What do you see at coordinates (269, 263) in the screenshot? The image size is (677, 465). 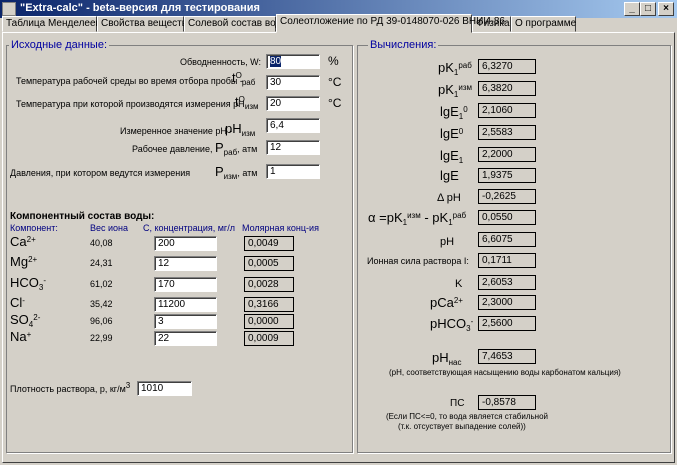 I see `ion-molar-value: 0,0005` at bounding box center [269, 263].